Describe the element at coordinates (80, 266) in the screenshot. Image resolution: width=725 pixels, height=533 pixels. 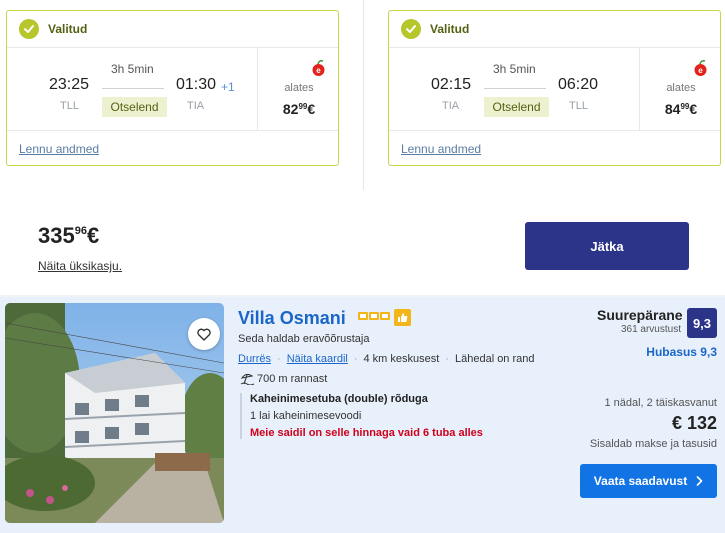
I see `price-details-link: Näita üksikasju.` at that location.